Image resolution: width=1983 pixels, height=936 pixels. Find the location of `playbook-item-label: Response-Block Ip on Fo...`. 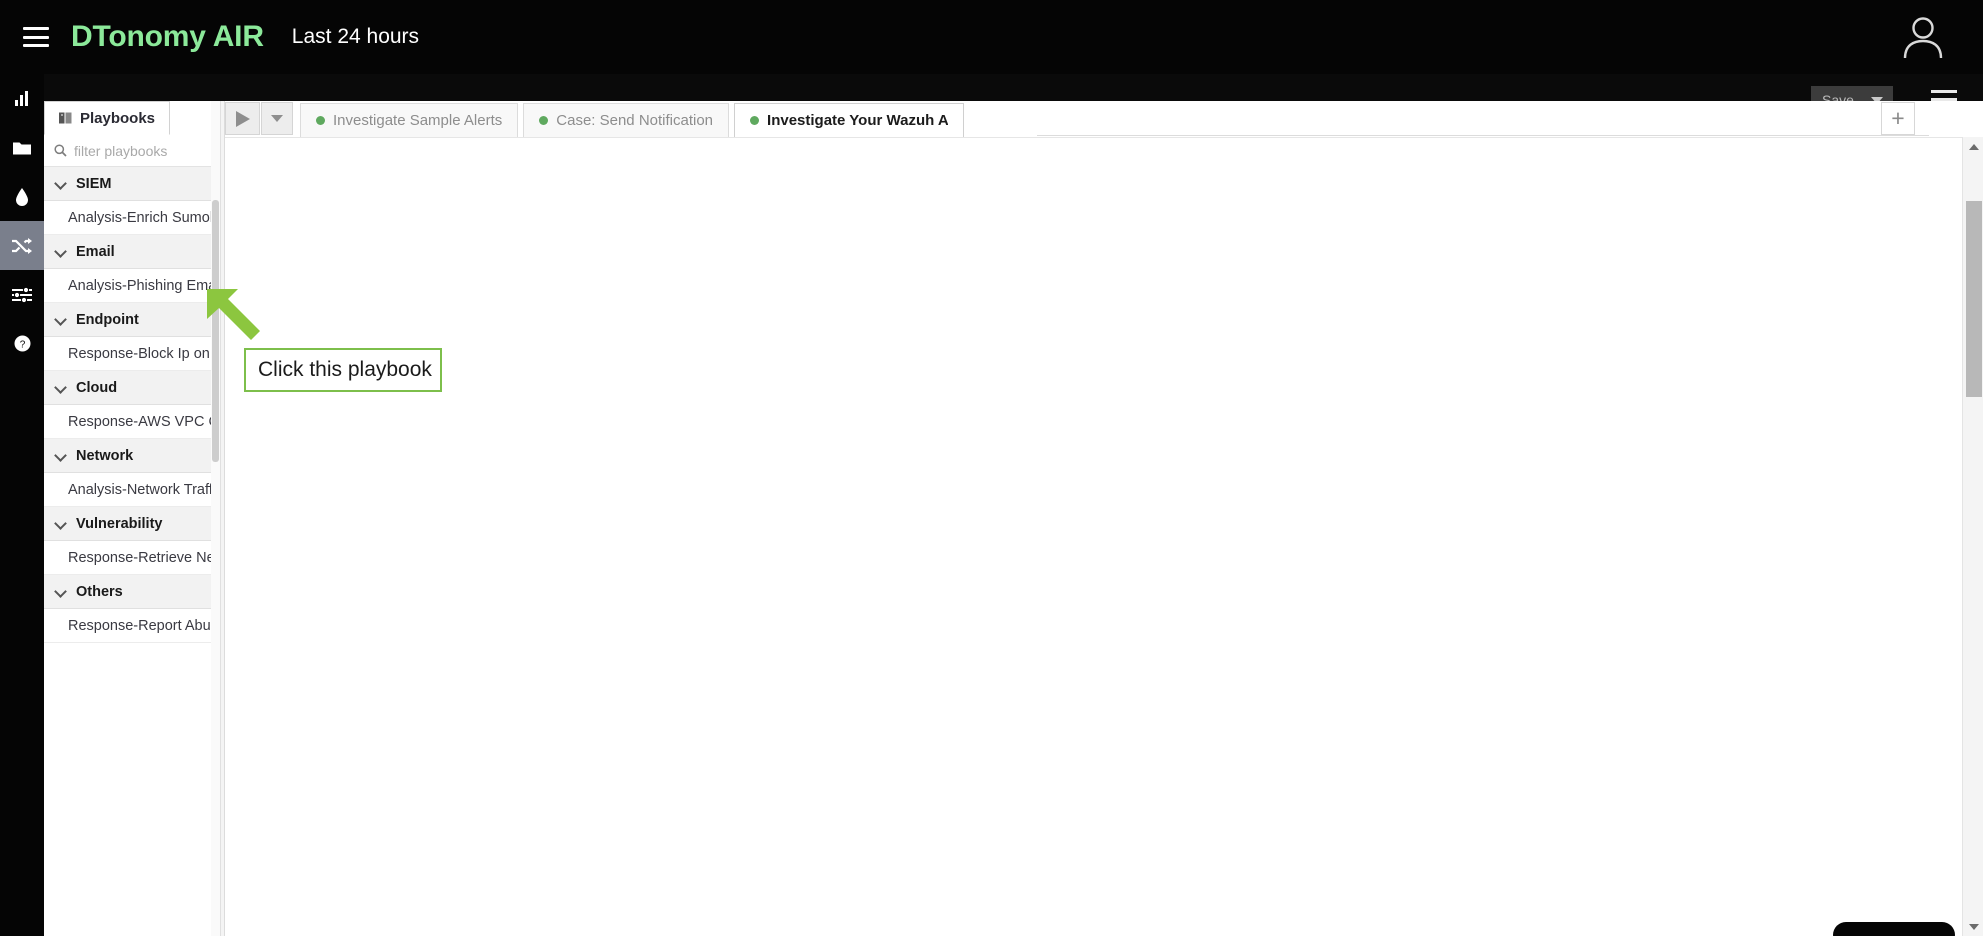

playbook-item-label: Response-Block Ip on Fo... is located at coordinates (146, 353).